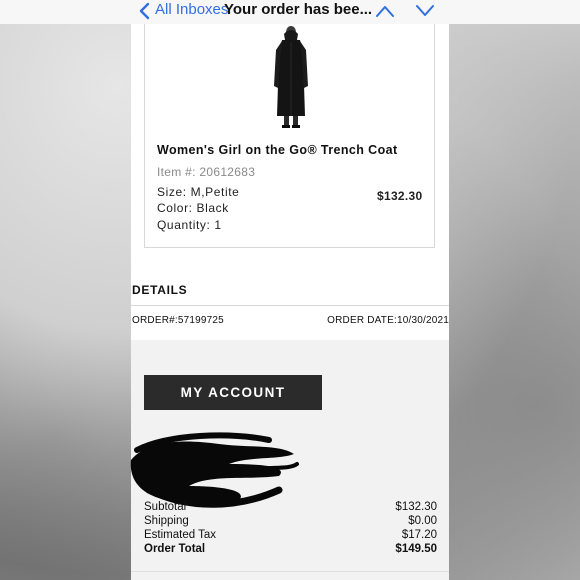 The height and width of the screenshot is (580, 580). I want to click on my-account-button: MY ACCOUNT, so click(233, 392).